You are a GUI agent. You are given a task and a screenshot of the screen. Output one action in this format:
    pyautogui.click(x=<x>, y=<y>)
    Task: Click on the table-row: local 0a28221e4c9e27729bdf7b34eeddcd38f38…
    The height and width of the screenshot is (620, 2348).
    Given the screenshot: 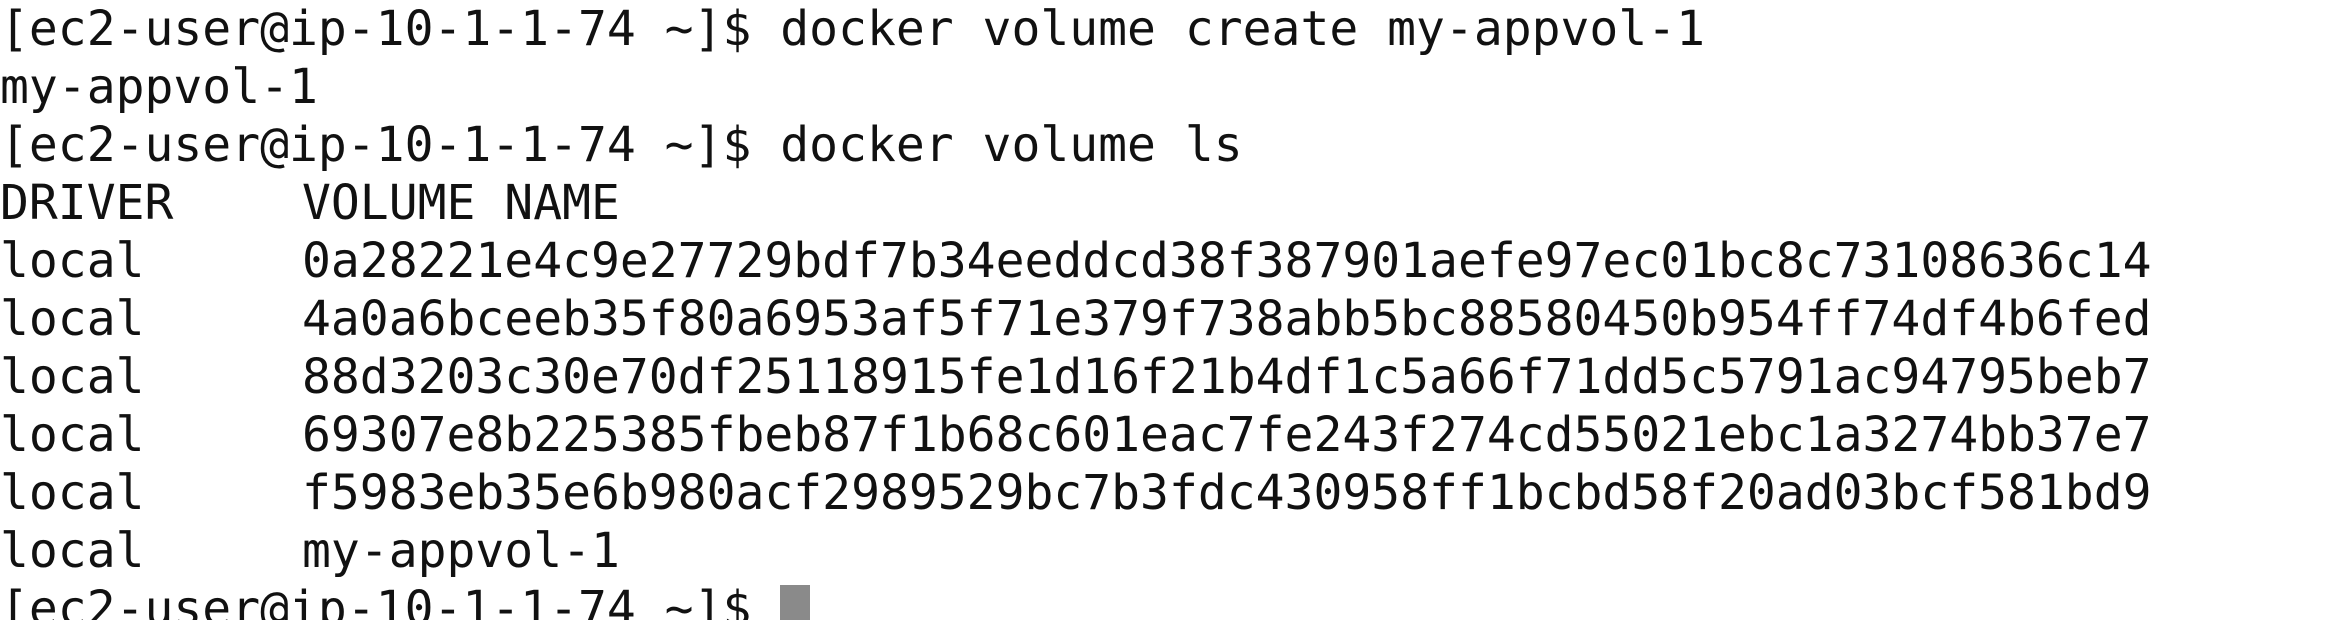 What is the action you would take?
    pyautogui.click(x=1076, y=261)
    